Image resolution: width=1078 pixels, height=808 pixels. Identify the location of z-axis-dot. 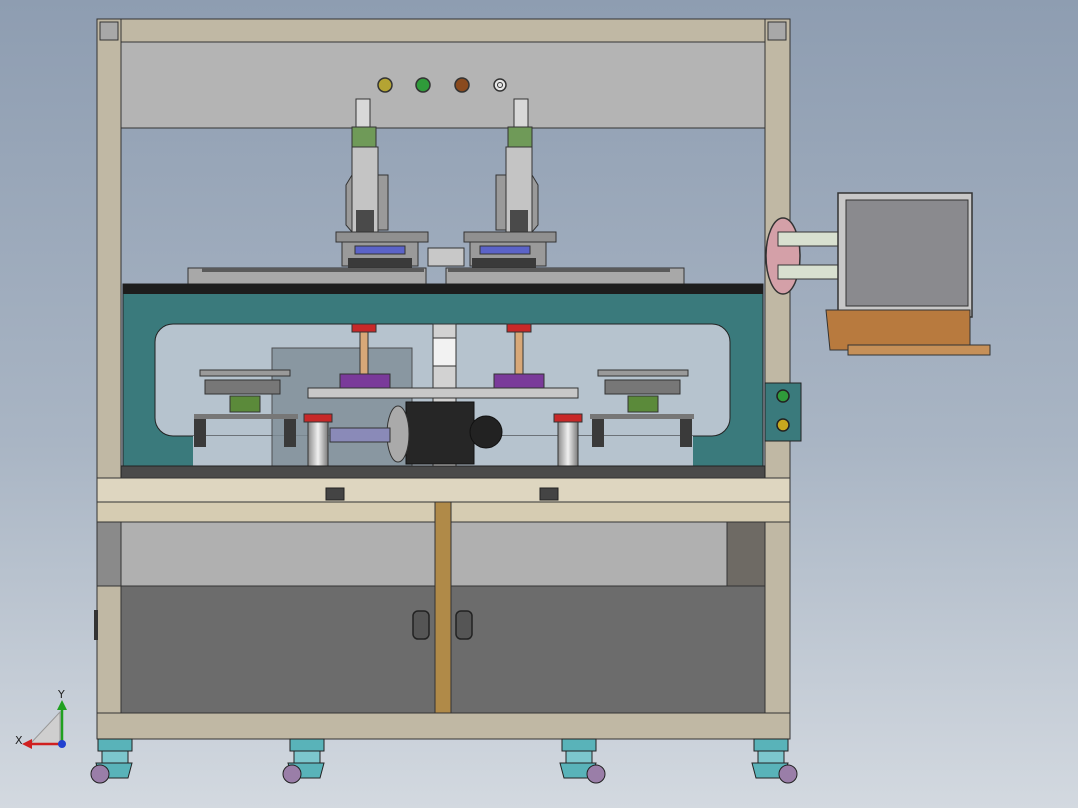
(62, 744).